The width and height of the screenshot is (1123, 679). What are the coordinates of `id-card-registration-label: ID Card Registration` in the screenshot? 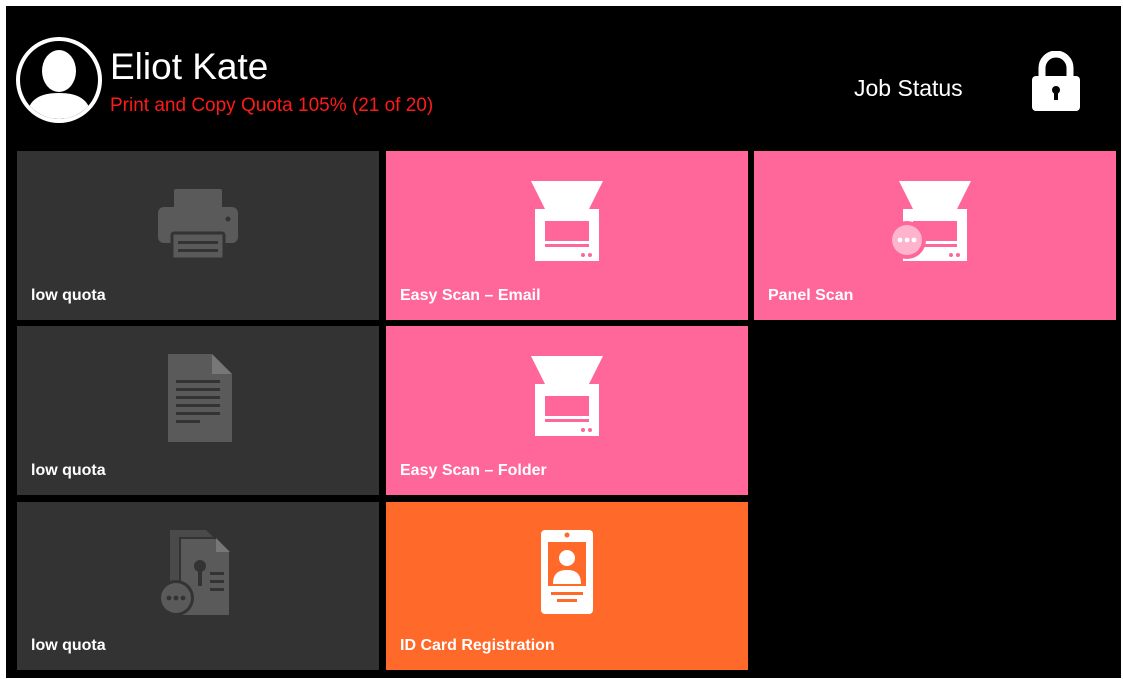 It's located at (477, 645).